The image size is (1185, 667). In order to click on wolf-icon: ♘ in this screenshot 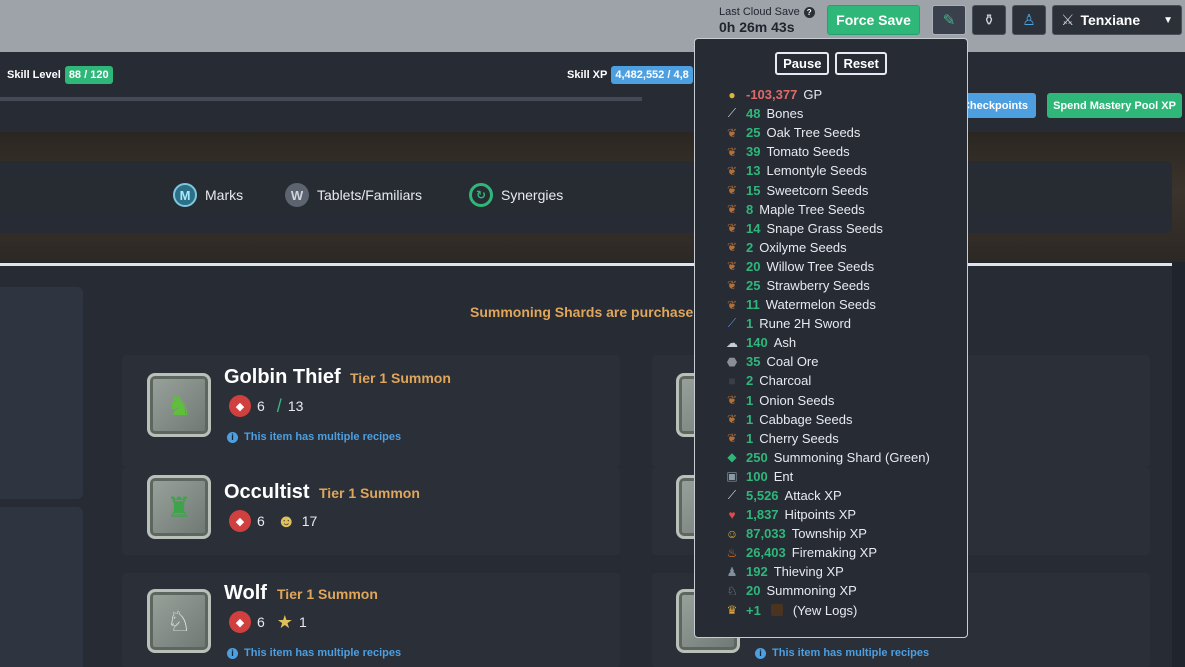, I will do `click(732, 590)`.